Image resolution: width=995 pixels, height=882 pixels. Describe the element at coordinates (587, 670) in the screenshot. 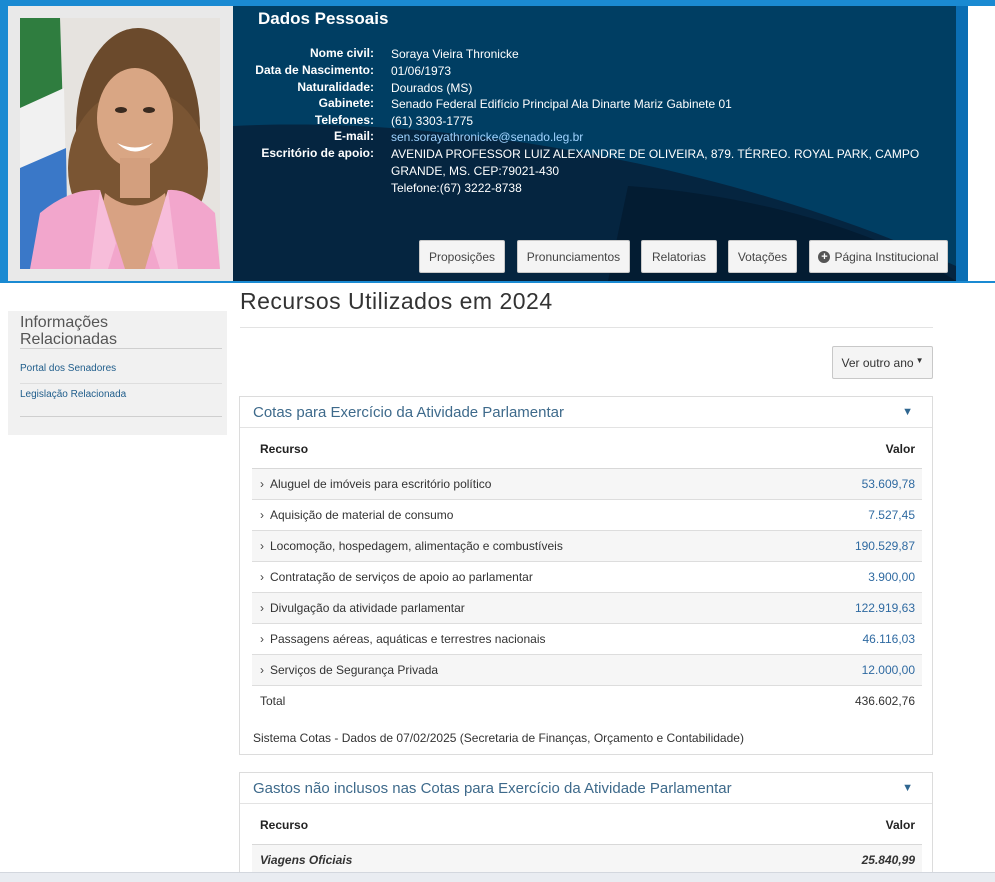

I see `table-row: › Serviços de Segurança Privada 12.000,00` at that location.